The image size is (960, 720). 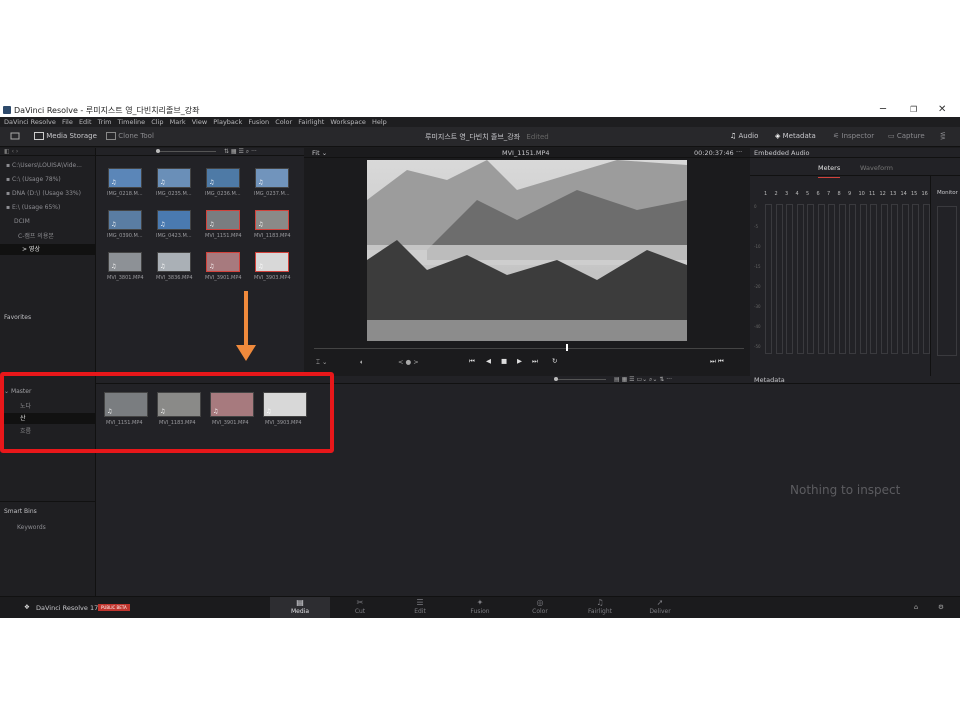 What do you see at coordinates (942, 109) in the screenshot?
I see `close-button: ✕` at bounding box center [942, 109].